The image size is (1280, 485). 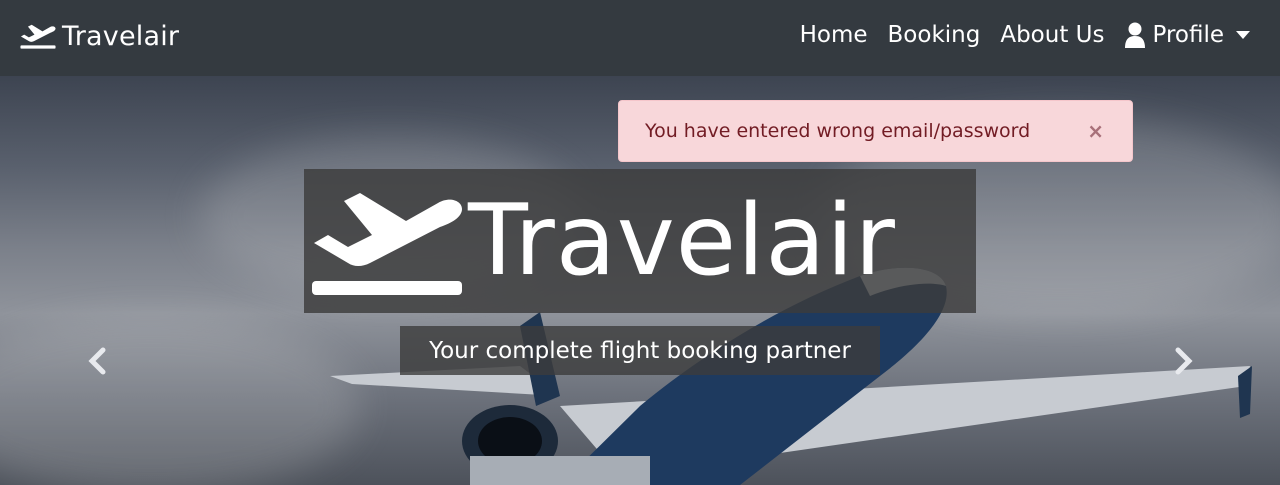 What do you see at coordinates (934, 35) in the screenshot?
I see `nav-link-booking: Booking` at bounding box center [934, 35].